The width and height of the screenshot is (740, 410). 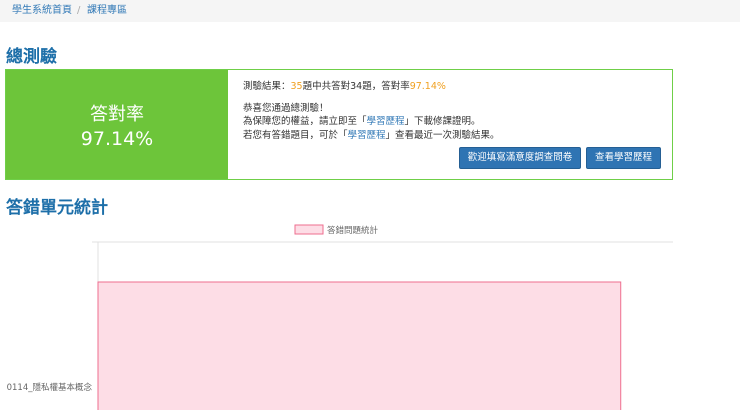 What do you see at coordinates (386, 121) in the screenshot?
I see `learning-history-link: 學習歷程` at bounding box center [386, 121].